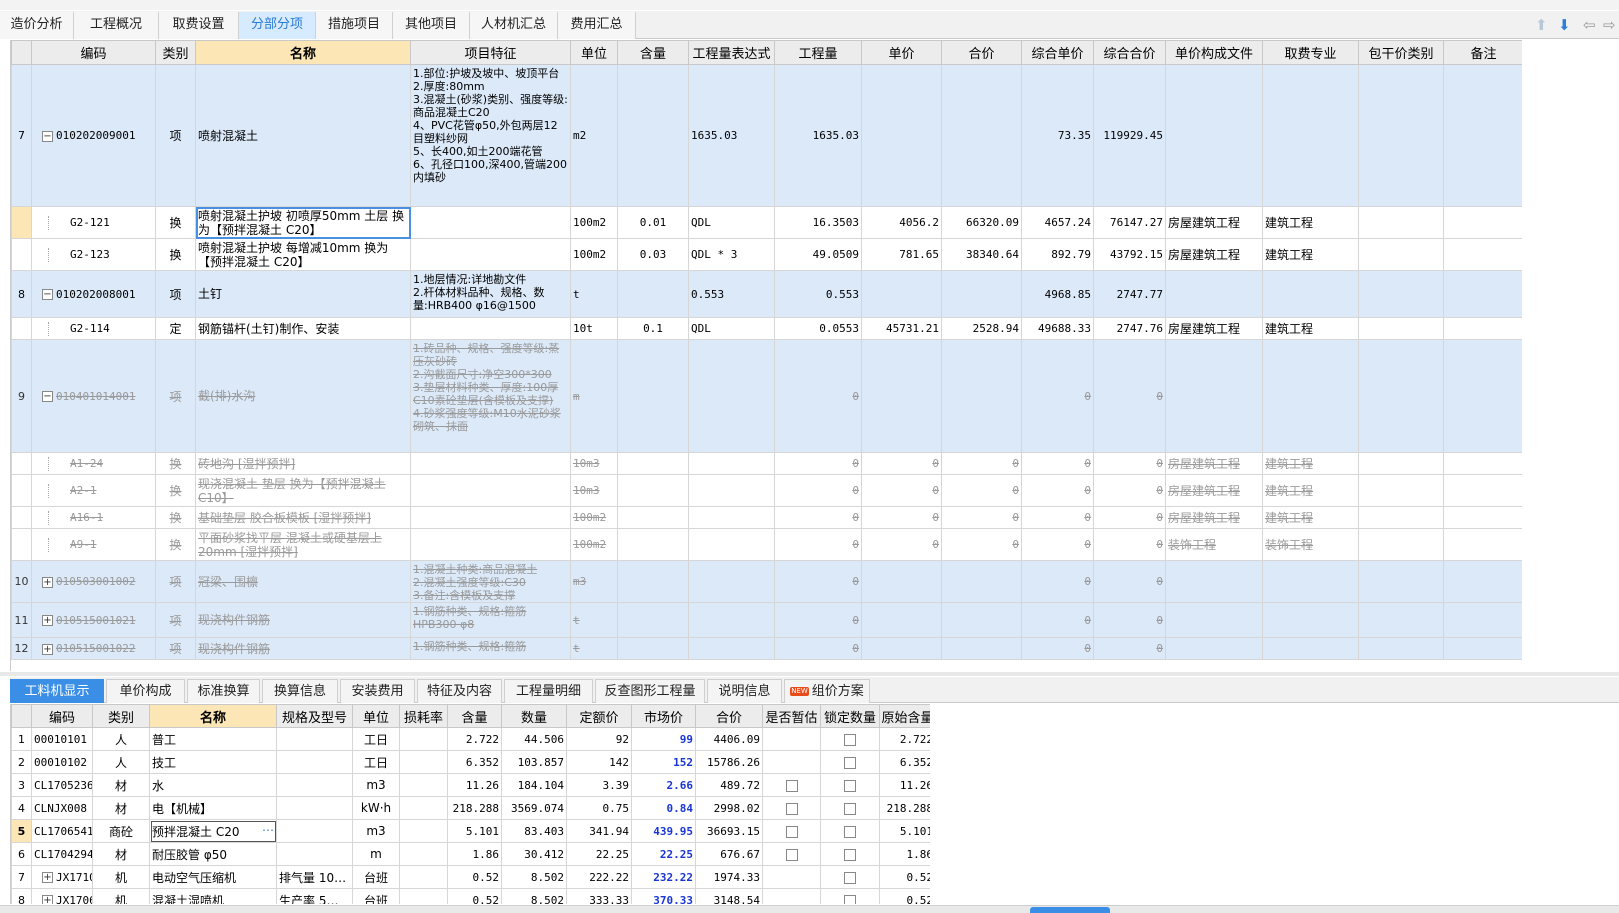 This screenshot has width=1619, height=913. What do you see at coordinates (1057, 254) in the screenshot?
I see `item-comprehensive-price: 892.79` at bounding box center [1057, 254].